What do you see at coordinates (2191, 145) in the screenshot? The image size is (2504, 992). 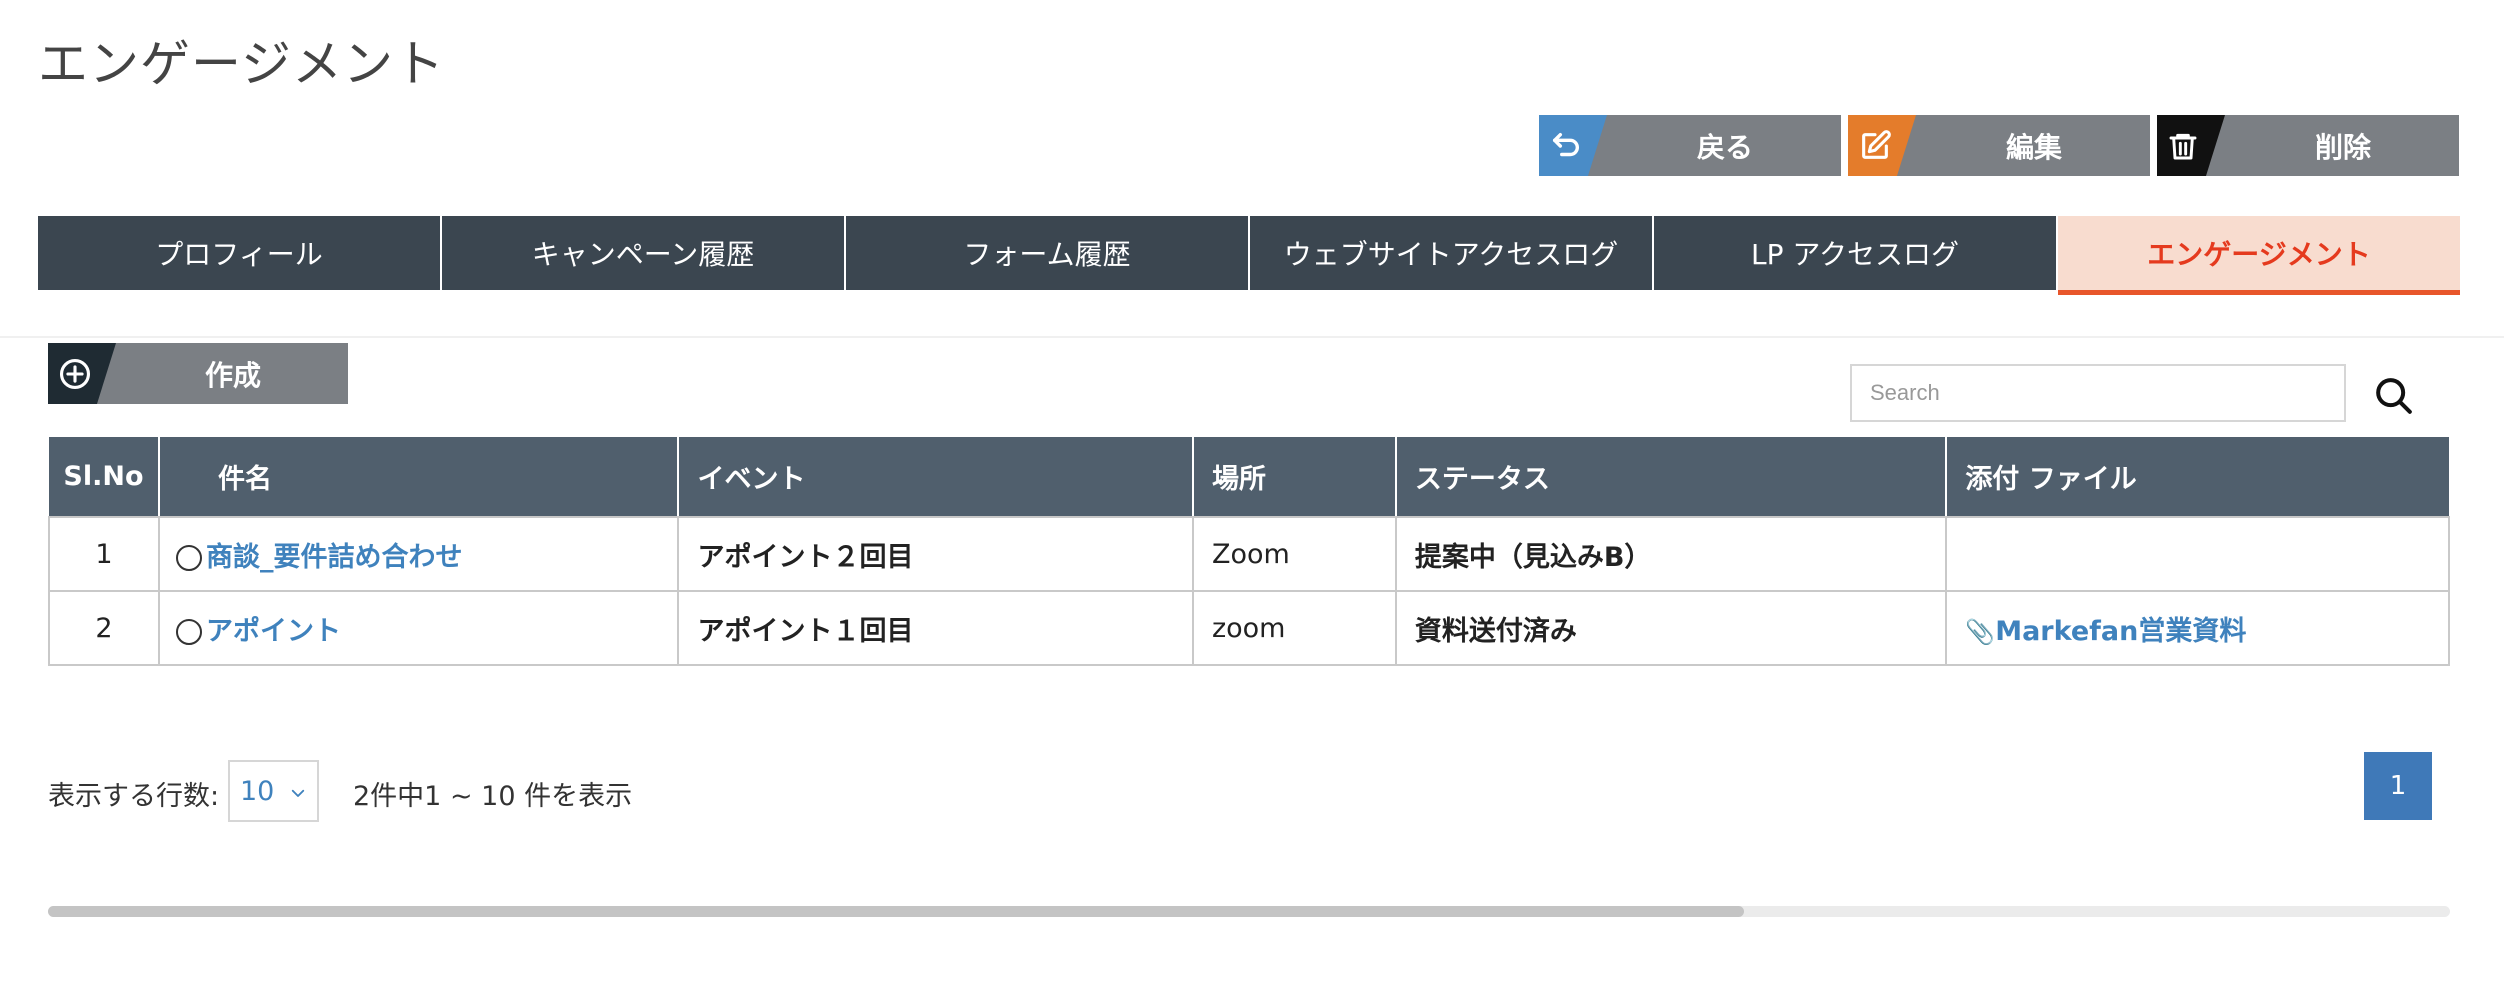 I see `trash-icon` at bounding box center [2191, 145].